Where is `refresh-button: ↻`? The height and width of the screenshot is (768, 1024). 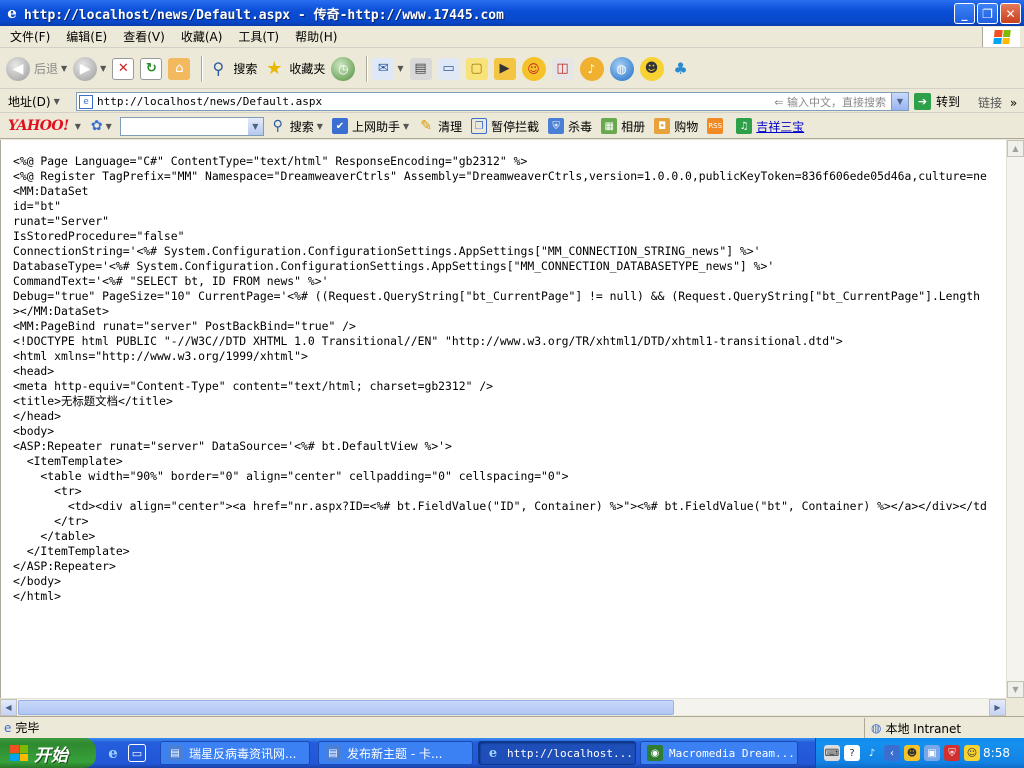
refresh-button: ↻ is located at coordinates (151, 68).